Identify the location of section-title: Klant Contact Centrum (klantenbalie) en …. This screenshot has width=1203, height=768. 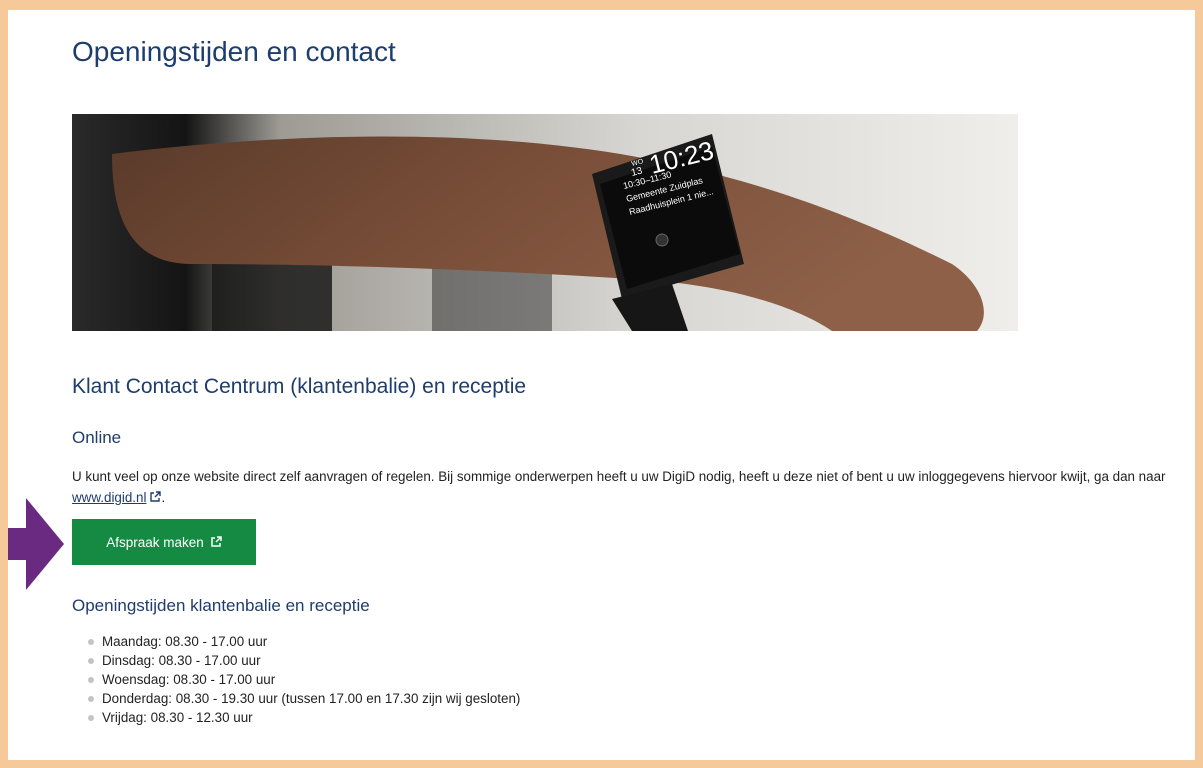
(299, 386).